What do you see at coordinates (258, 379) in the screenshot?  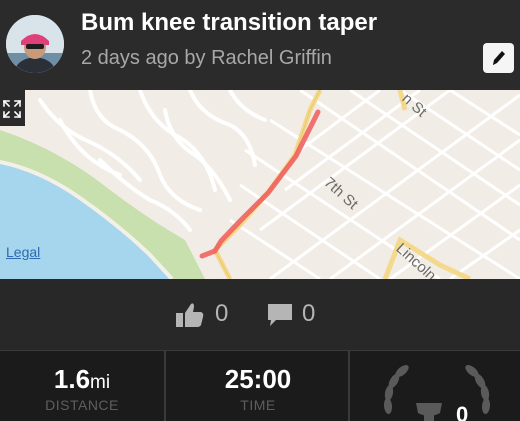 I see `time-value: 25:00` at bounding box center [258, 379].